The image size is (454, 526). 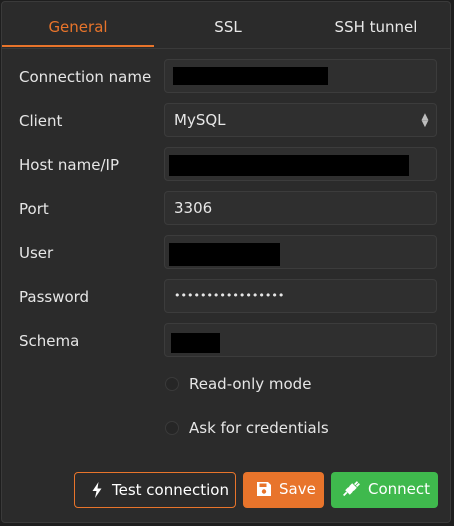 What do you see at coordinates (376, 24) in the screenshot?
I see `tab-ssh-tunnel: SSH tunnel` at bounding box center [376, 24].